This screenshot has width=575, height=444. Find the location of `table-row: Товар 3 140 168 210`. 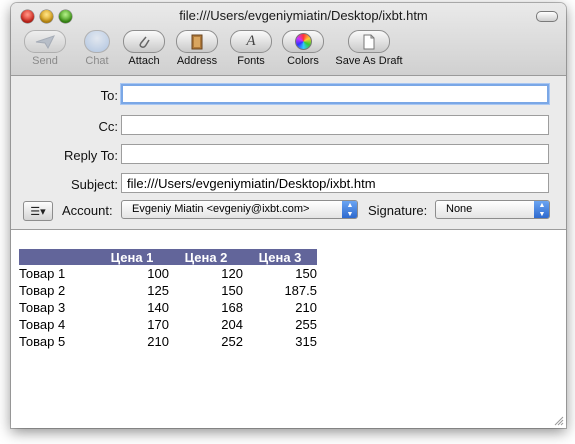

table-row: Товар 3 140 168 210 is located at coordinates (168, 307).